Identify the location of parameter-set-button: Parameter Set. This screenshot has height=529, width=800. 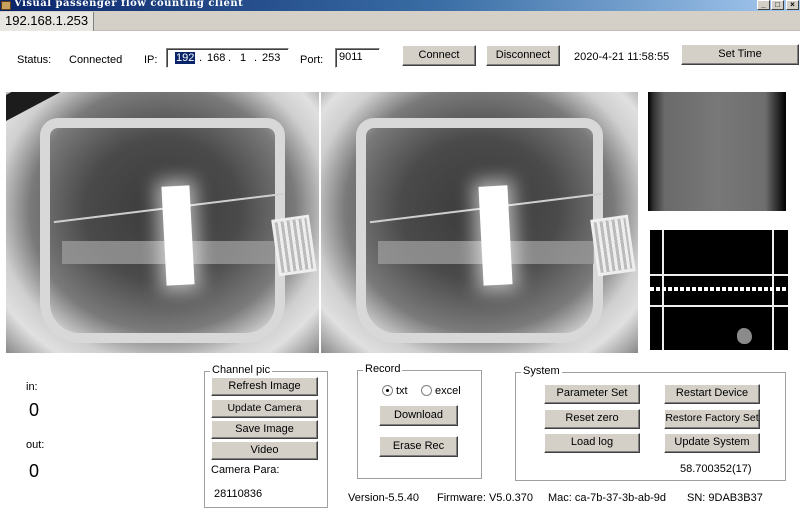
(592, 394).